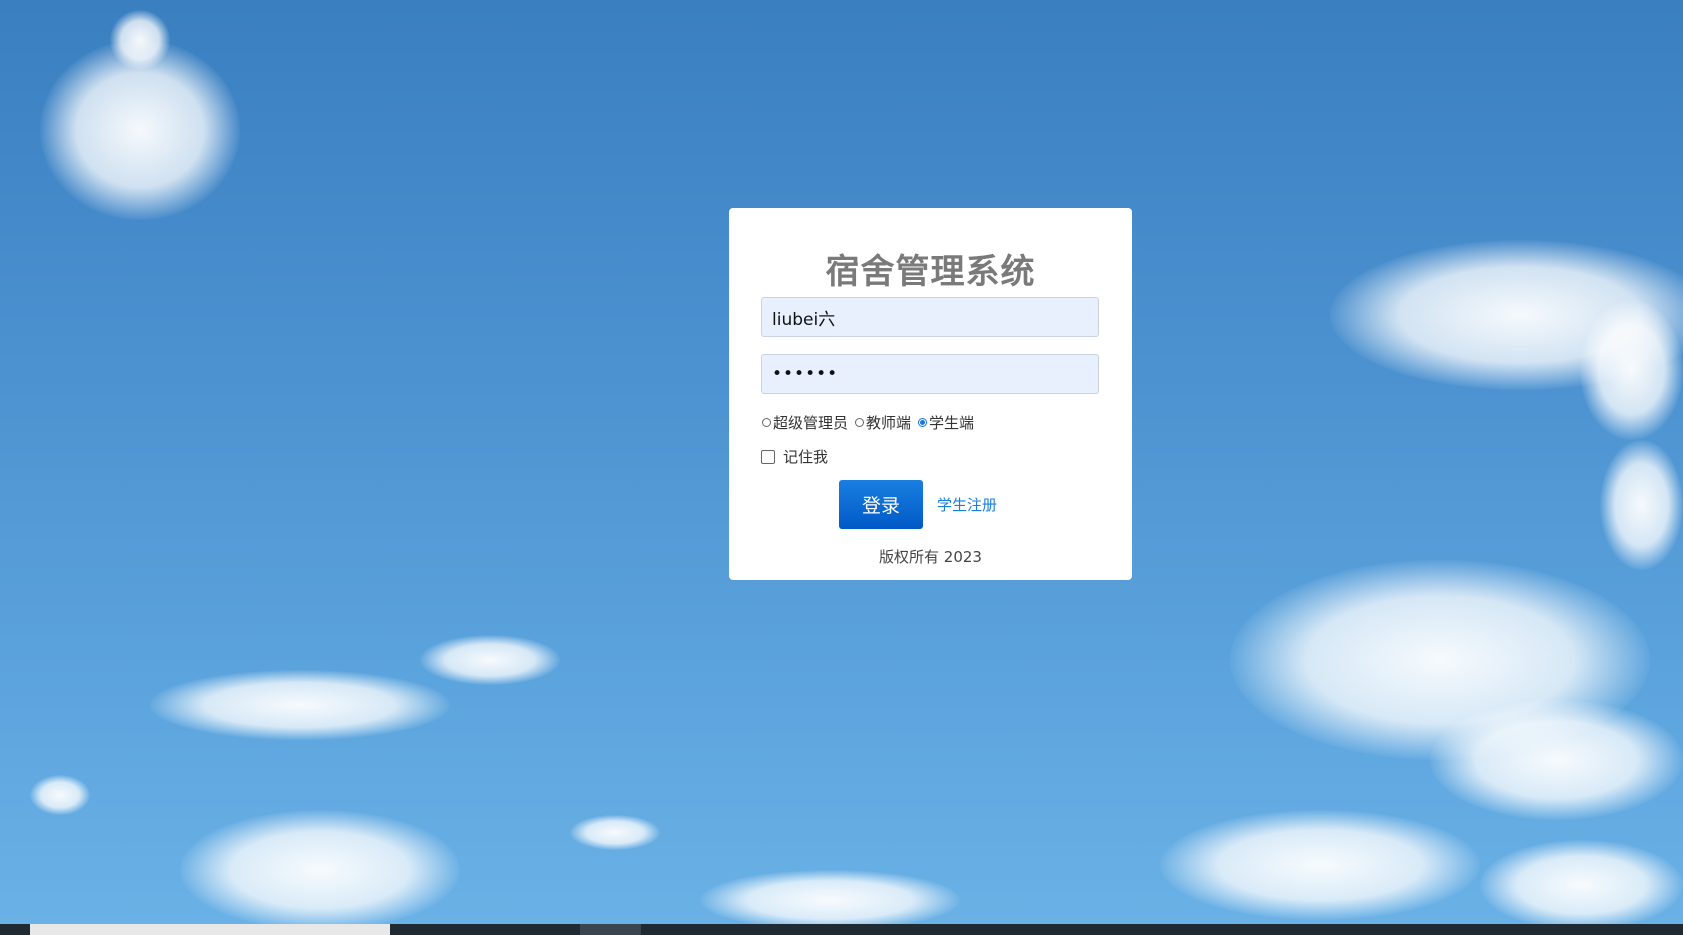 The height and width of the screenshot is (935, 1683). What do you see at coordinates (768, 456) in the screenshot?
I see `checkbox-icon` at bounding box center [768, 456].